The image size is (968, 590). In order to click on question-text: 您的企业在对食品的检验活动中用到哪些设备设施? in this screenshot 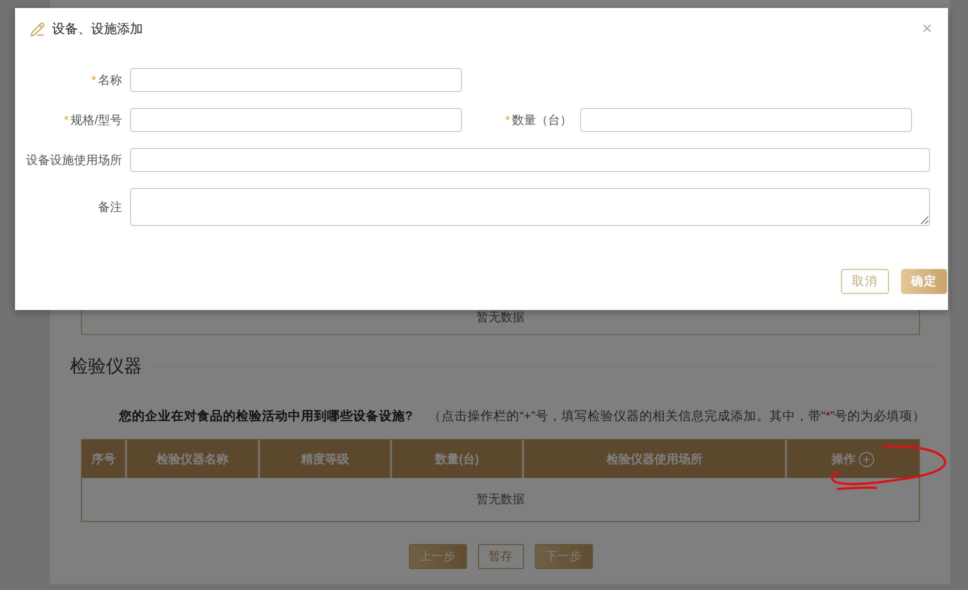, I will do `click(266, 416)`.